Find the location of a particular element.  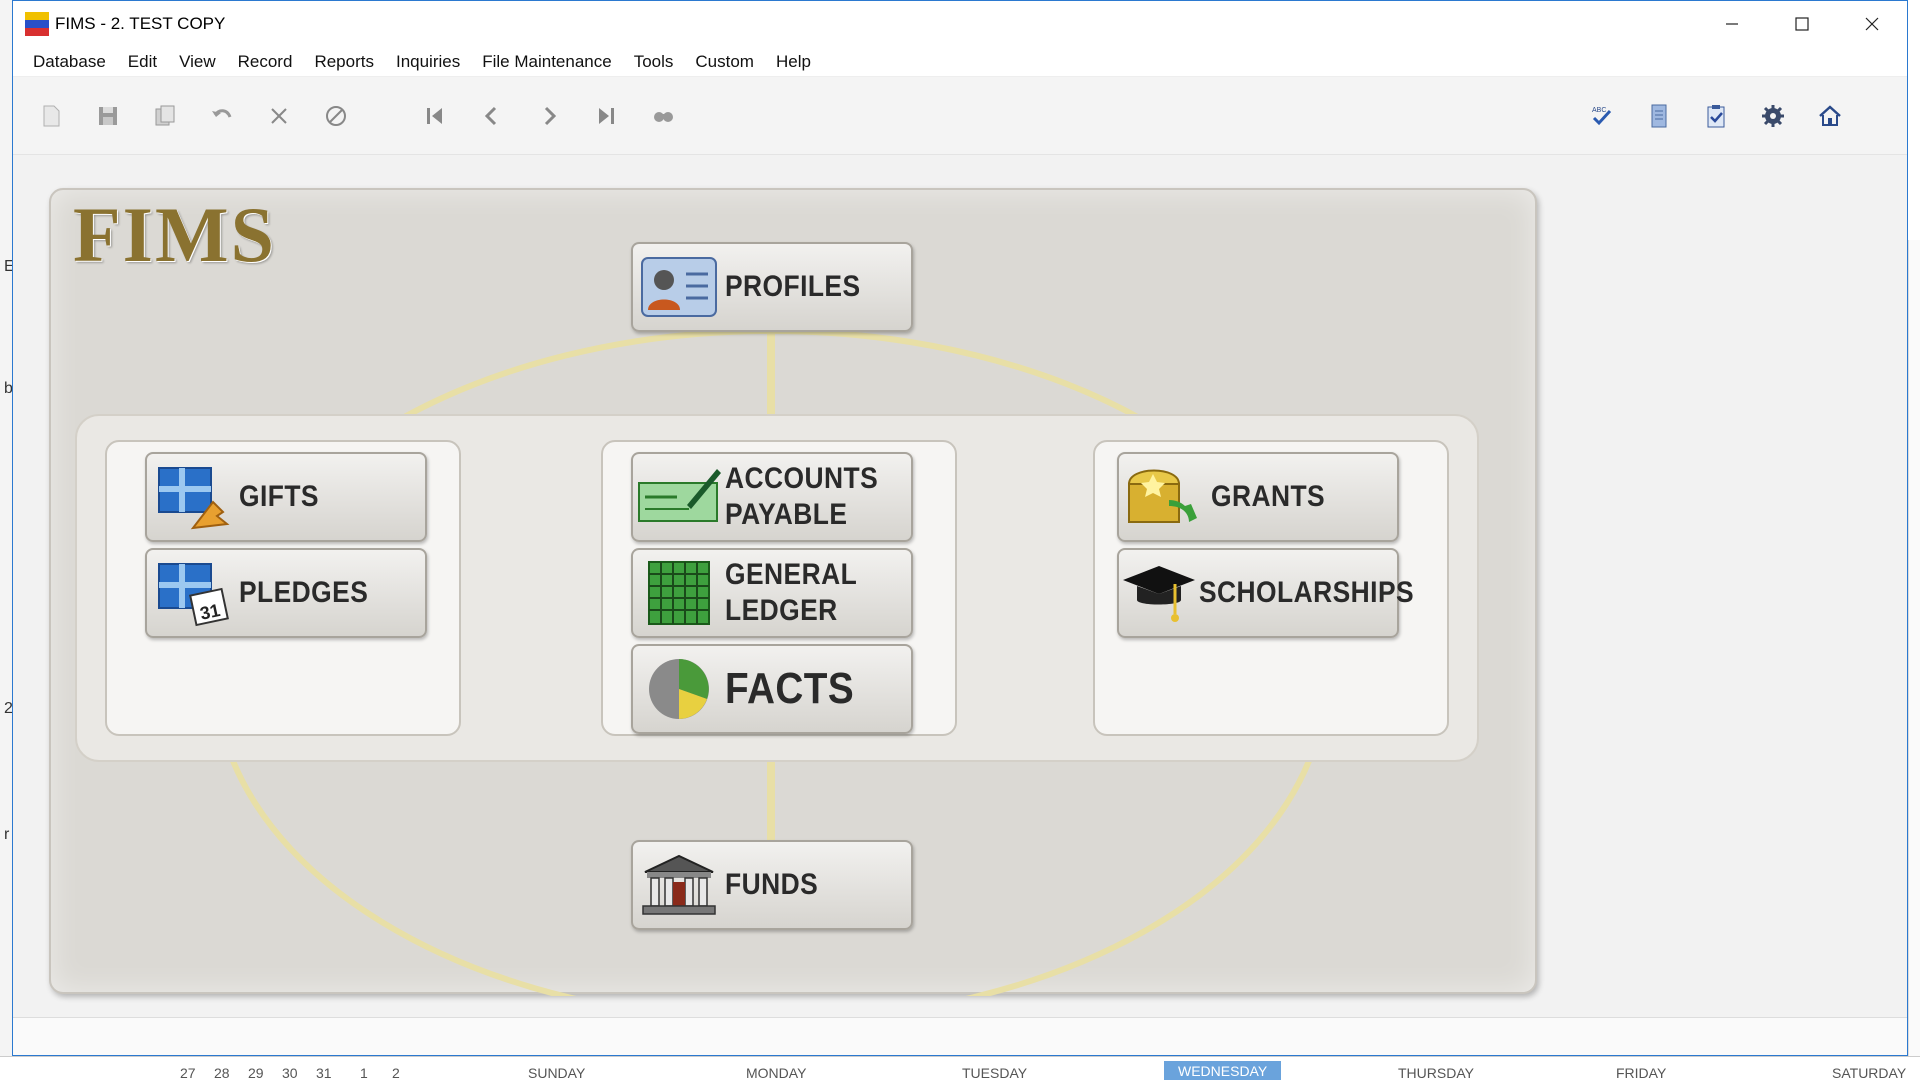

menu-reports: Reports is located at coordinates (344, 62).